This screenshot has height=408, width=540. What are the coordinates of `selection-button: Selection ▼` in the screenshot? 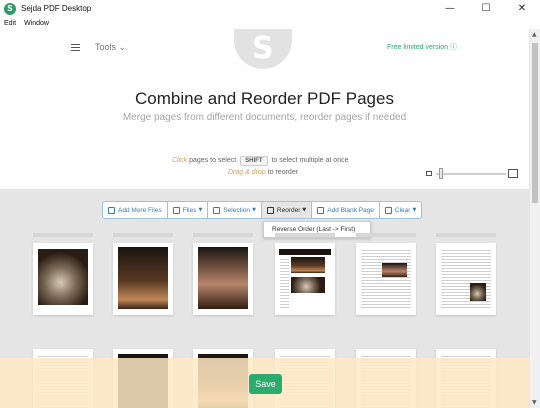 It's located at (235, 210).